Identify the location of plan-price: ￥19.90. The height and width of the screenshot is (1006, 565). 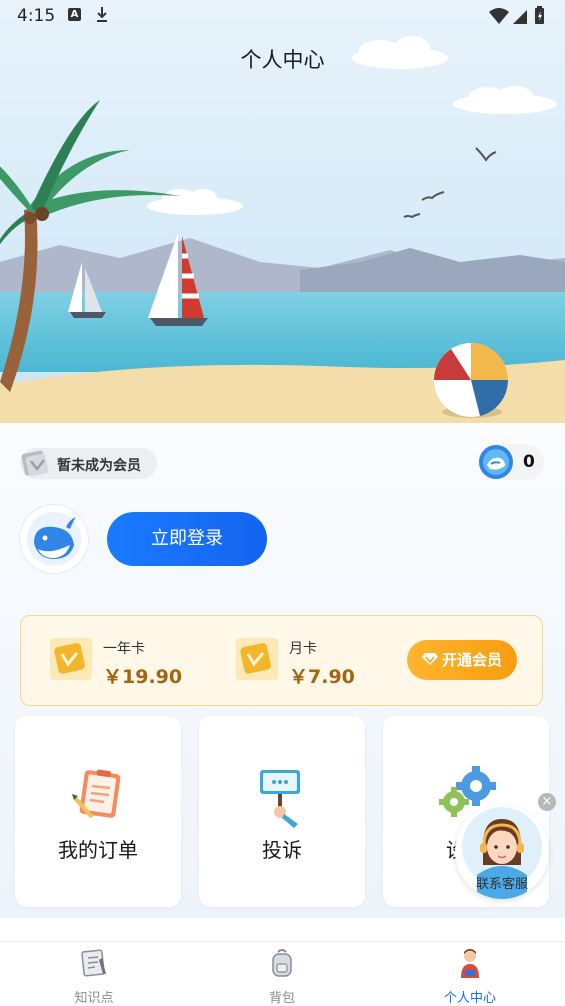
(143, 677).